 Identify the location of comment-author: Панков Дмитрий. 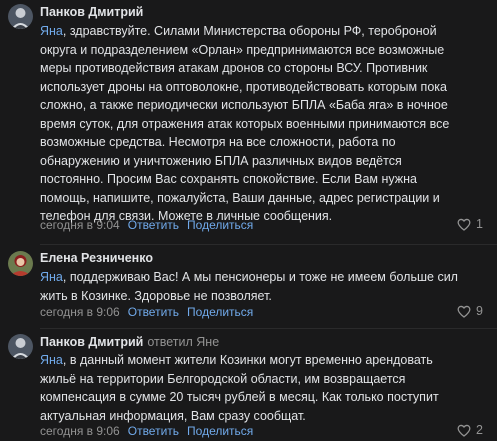
(91, 12).